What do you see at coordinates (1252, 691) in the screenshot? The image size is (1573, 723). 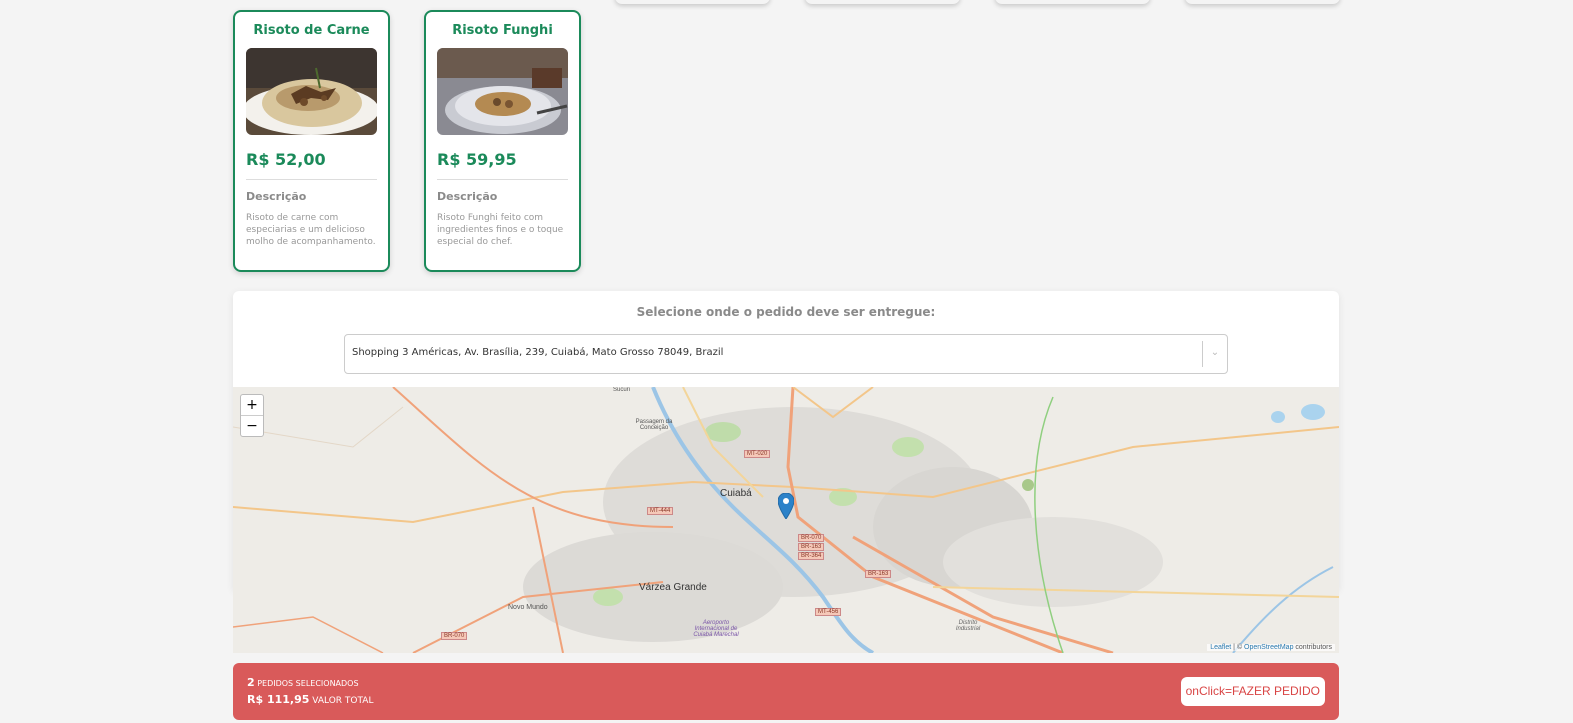 I see `place-order-button: onClick=FAZER PEDIDO` at bounding box center [1252, 691].